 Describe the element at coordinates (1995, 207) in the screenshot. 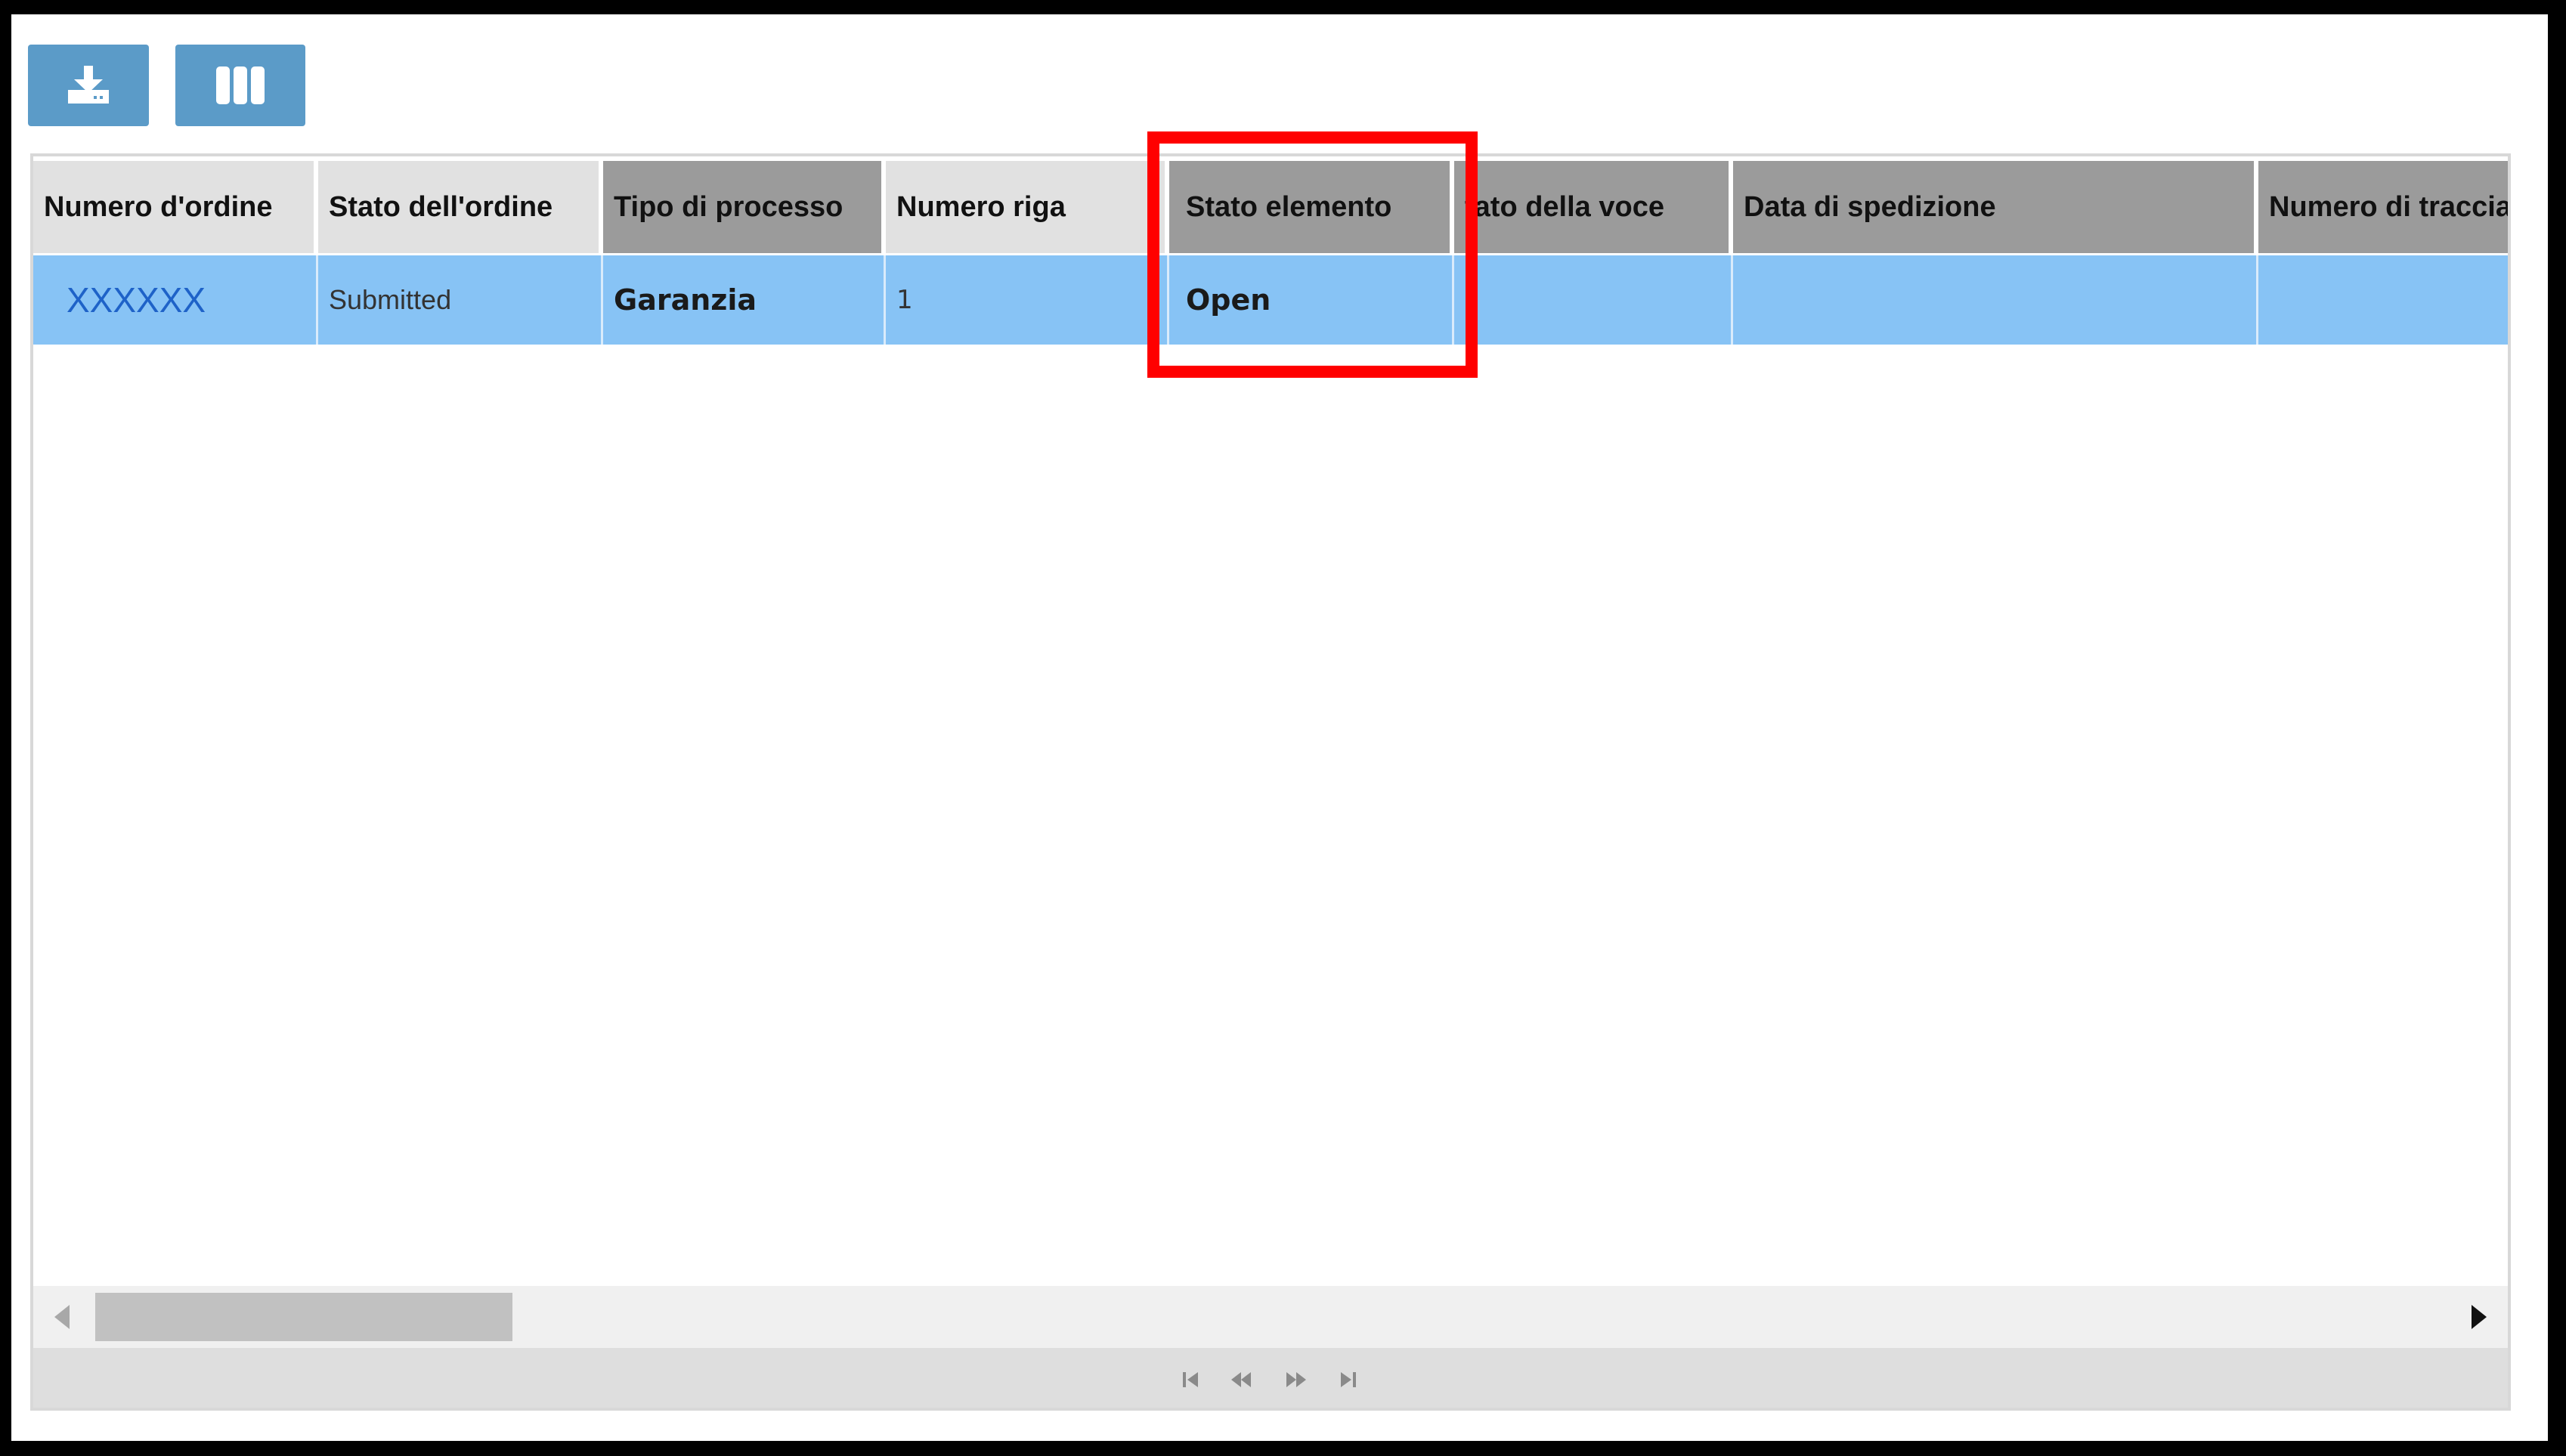

I see `column-header-shipping-date: Data di spedizione` at that location.